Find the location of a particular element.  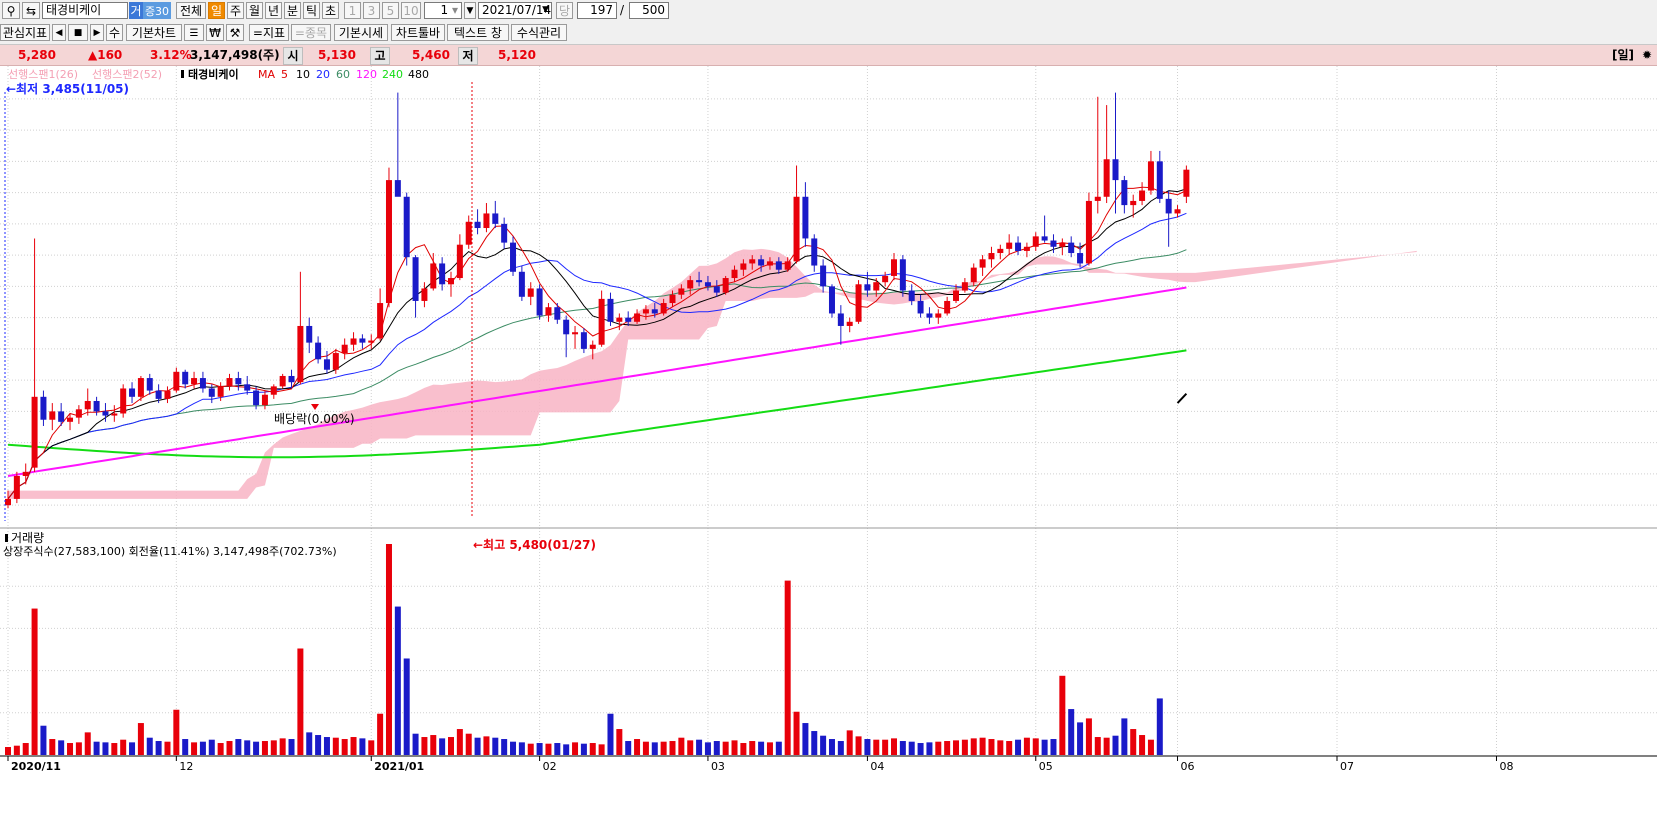

won-button: ₩ is located at coordinates (215, 32).